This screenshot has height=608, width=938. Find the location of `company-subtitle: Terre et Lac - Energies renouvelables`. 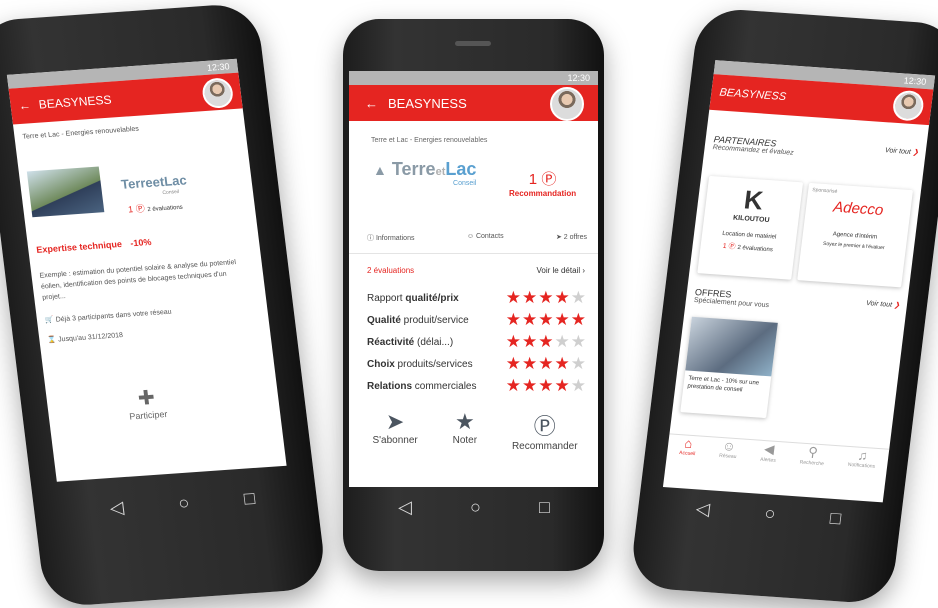

company-subtitle: Terre et Lac - Energies renouvelables is located at coordinates (429, 140).